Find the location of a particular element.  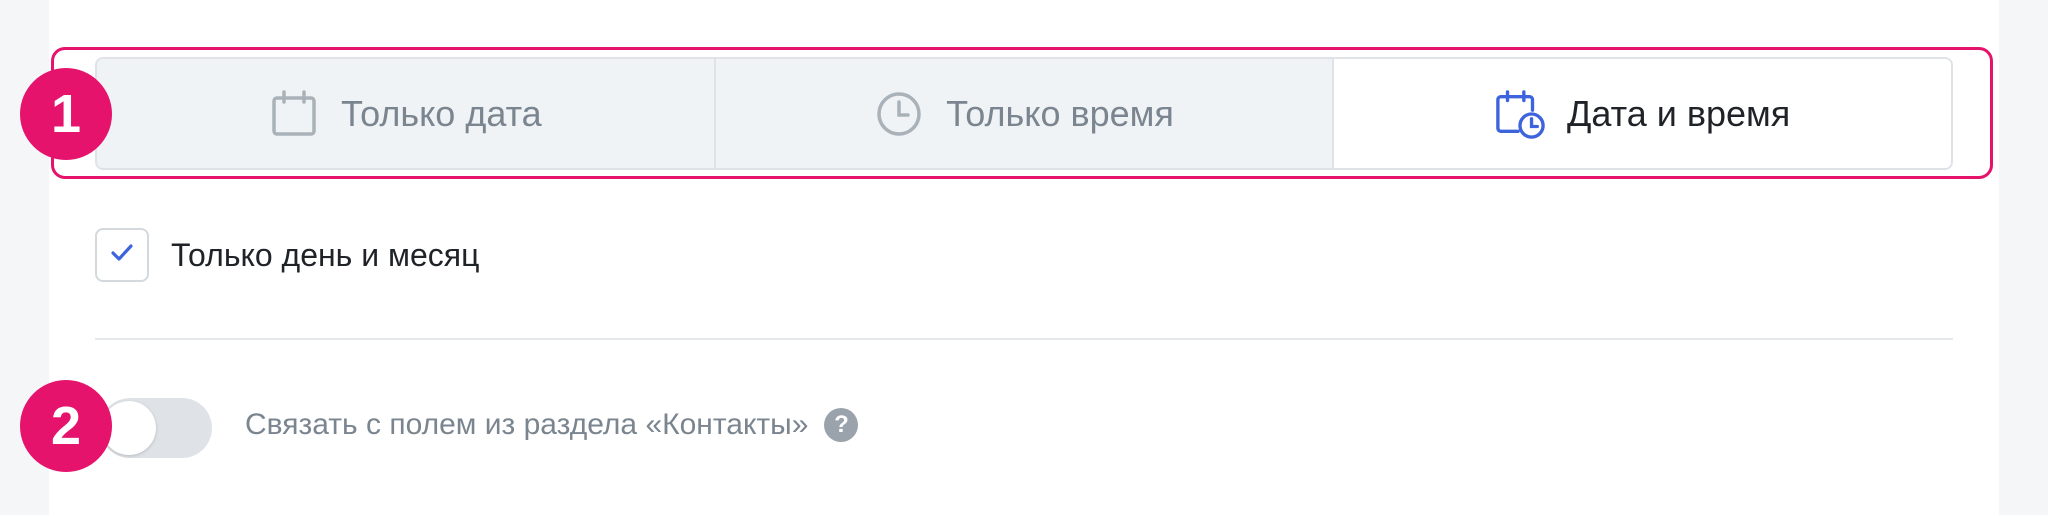

step-badge-1: 1 is located at coordinates (66, 114).